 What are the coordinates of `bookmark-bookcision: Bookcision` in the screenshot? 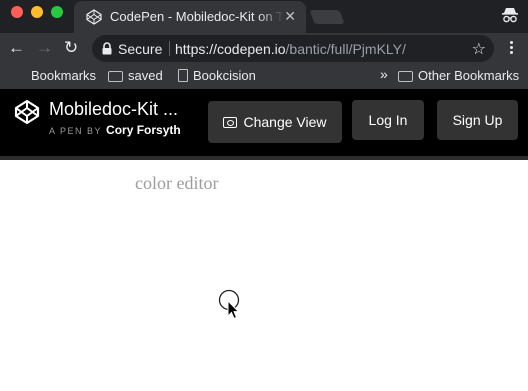 It's located at (217, 75).